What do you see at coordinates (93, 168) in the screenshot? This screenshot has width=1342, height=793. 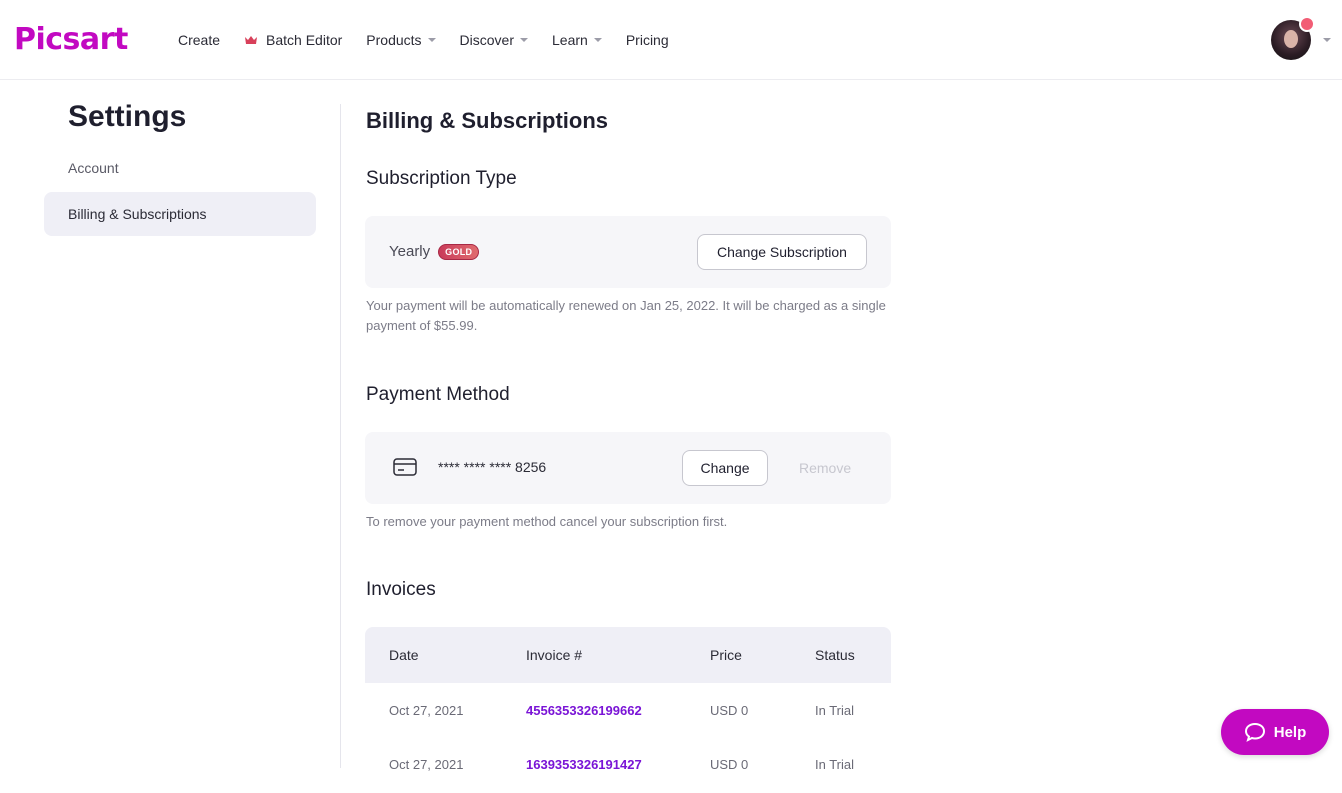 I see `sidebar-item-label: Account` at bounding box center [93, 168].